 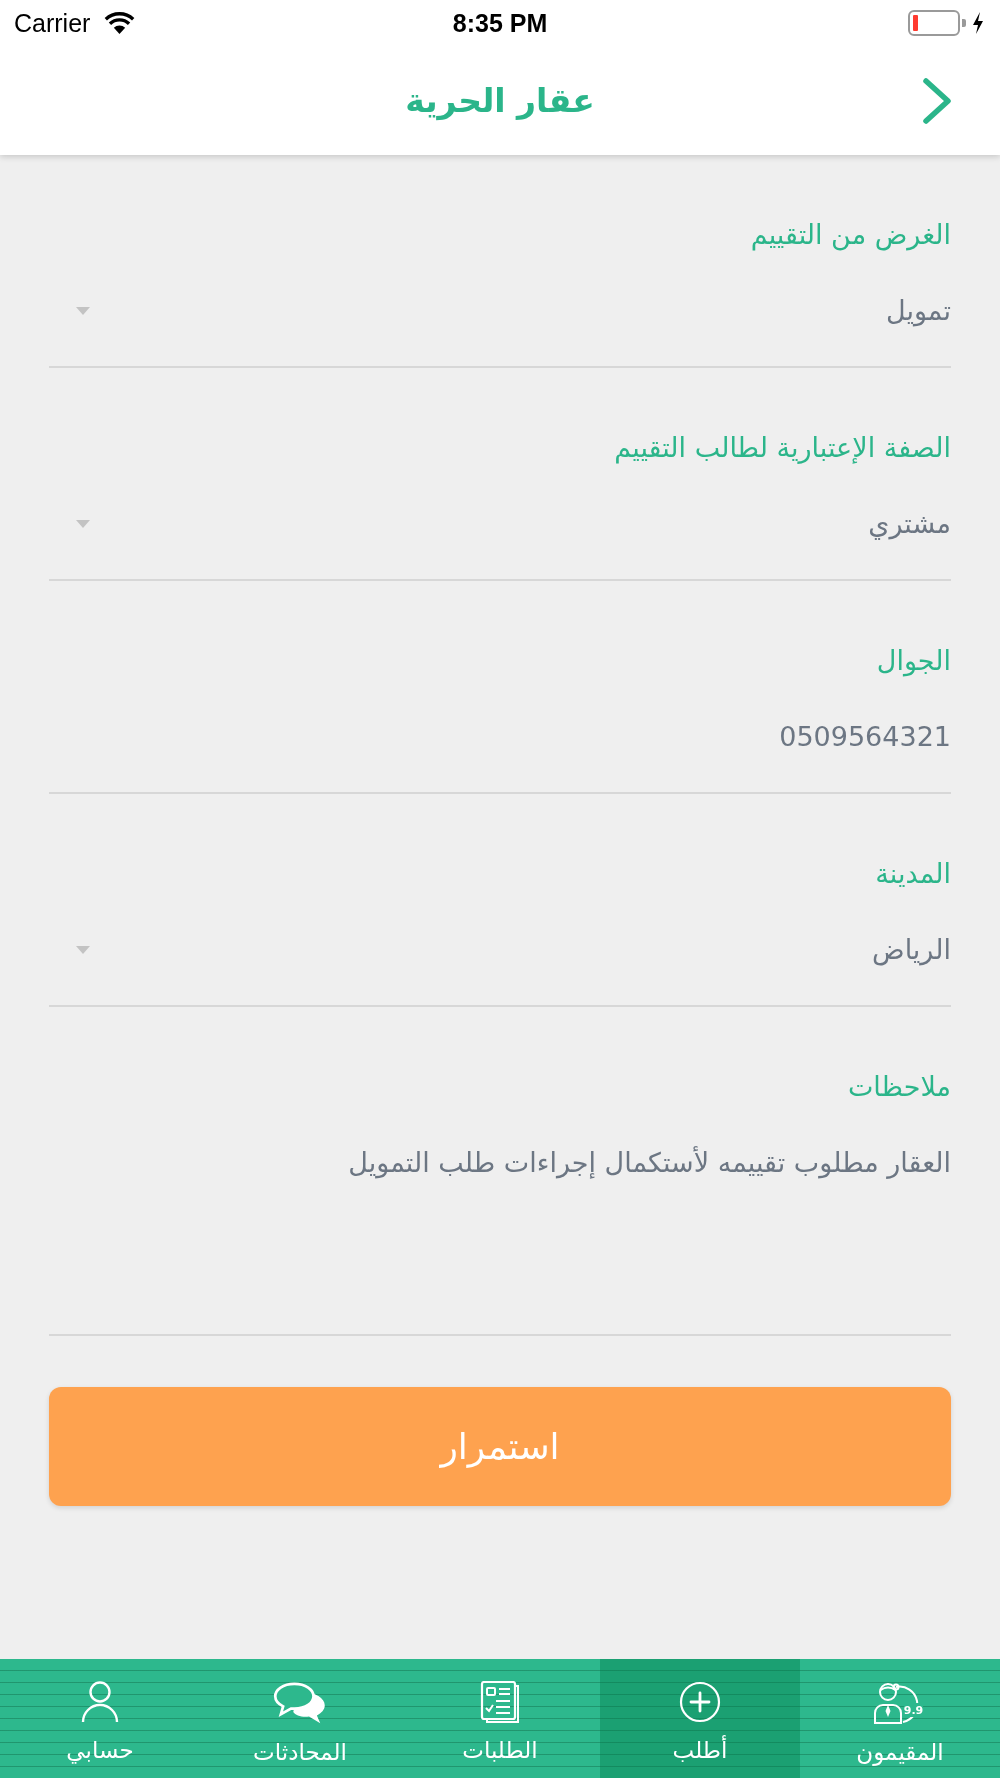 I want to click on clock-label: 8:35 PM, so click(x=500, y=23).